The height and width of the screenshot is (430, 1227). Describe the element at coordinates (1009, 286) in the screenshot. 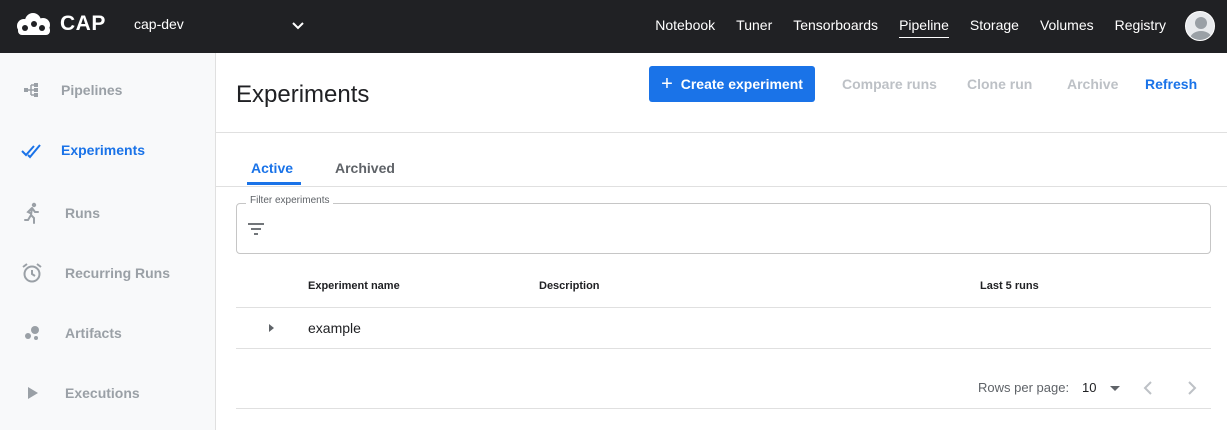

I see `column-header-last-5-runs: Last 5 runs` at that location.